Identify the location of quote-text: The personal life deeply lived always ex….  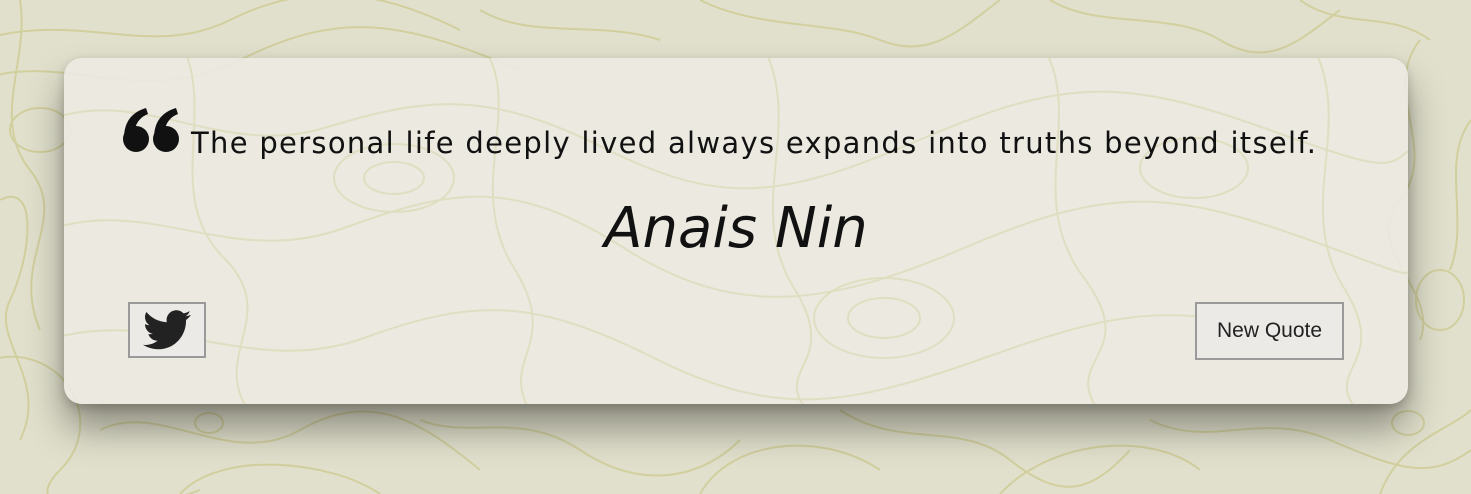
(754, 143).